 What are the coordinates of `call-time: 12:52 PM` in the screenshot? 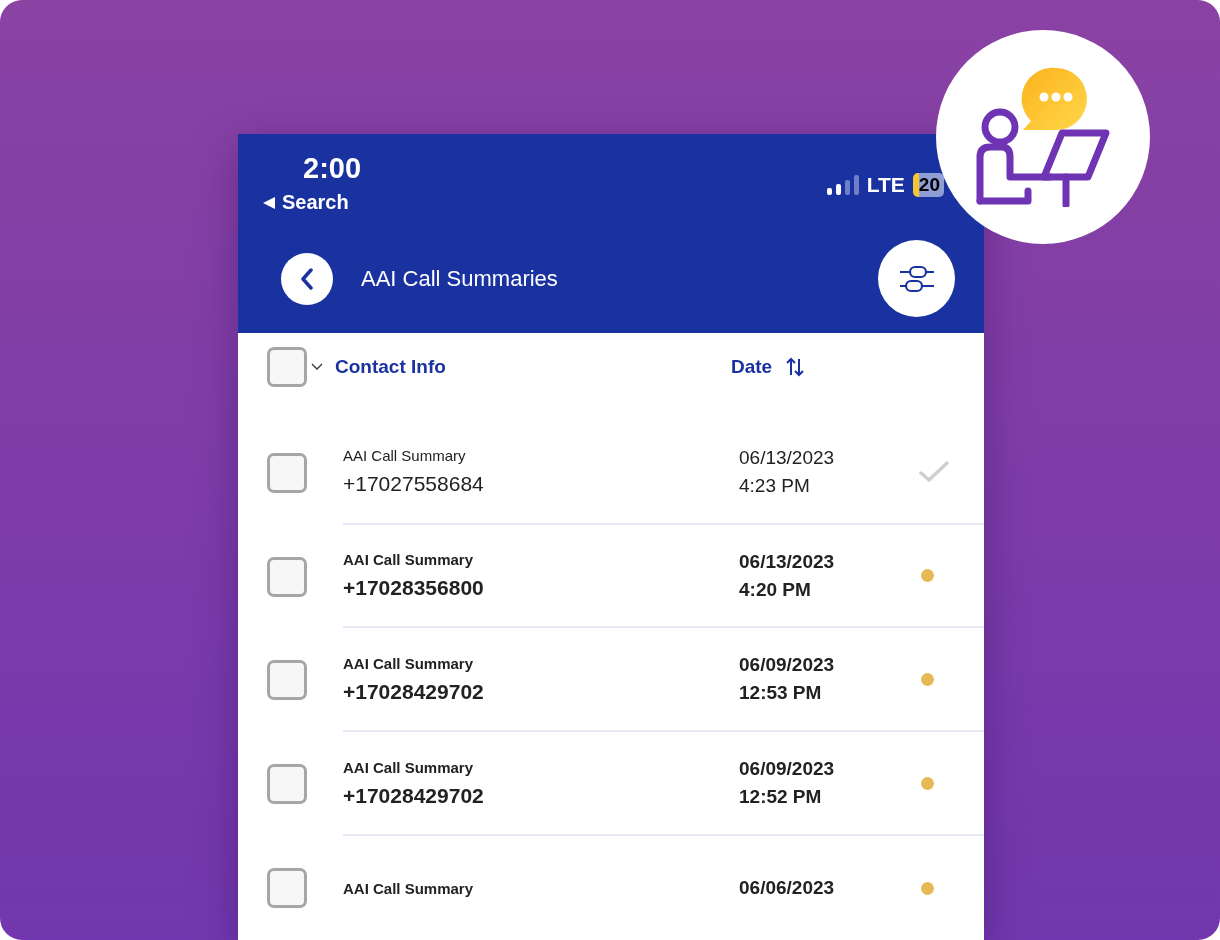 It's located at (781, 797).